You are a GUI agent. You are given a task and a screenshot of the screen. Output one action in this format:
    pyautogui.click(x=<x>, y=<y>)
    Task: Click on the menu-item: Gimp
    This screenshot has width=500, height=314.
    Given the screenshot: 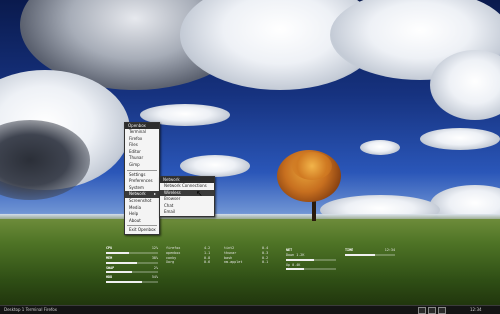 What is the action you would take?
    pyautogui.click(x=142, y=165)
    